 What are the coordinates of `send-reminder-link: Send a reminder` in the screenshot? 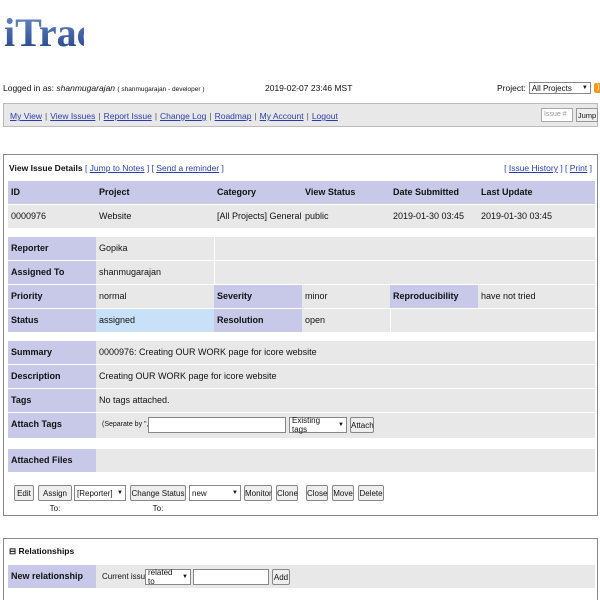 It's located at (187, 168).